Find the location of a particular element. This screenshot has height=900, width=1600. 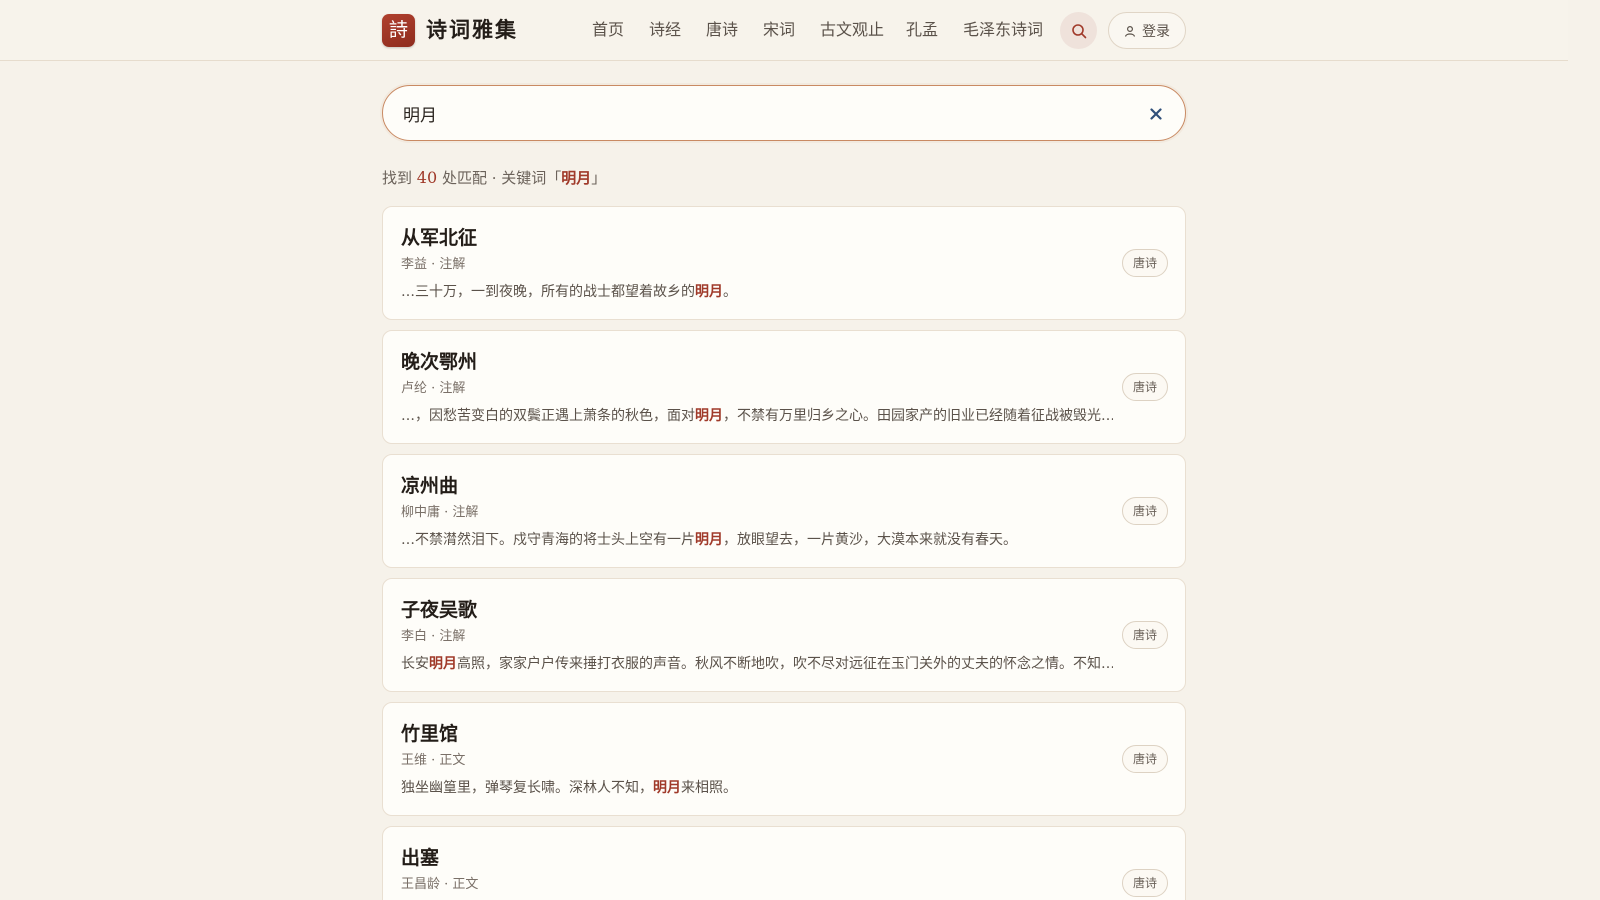

result-summary: 找到 40 处匹配 · 关键词「明月」 is located at coordinates (494, 178).